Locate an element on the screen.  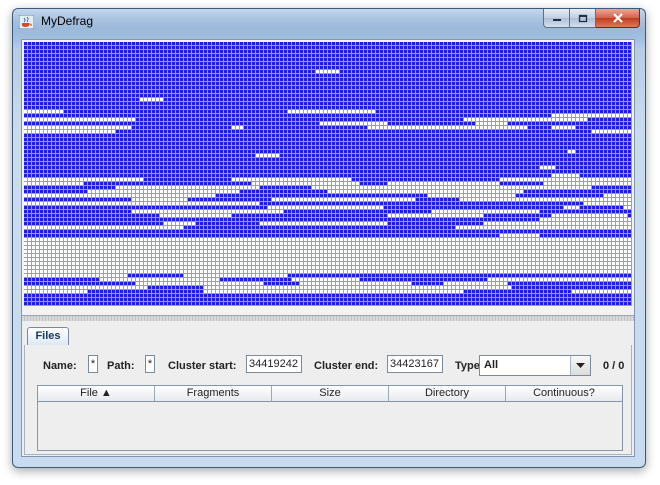
close-button is located at coordinates (618, 18).